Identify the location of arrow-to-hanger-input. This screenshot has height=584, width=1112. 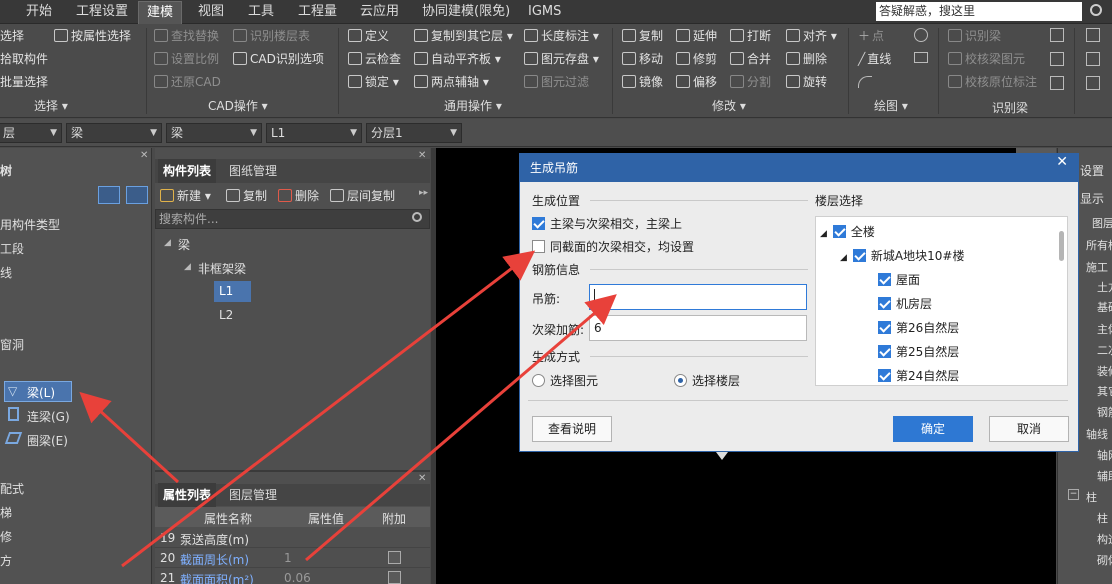
(461, 428).